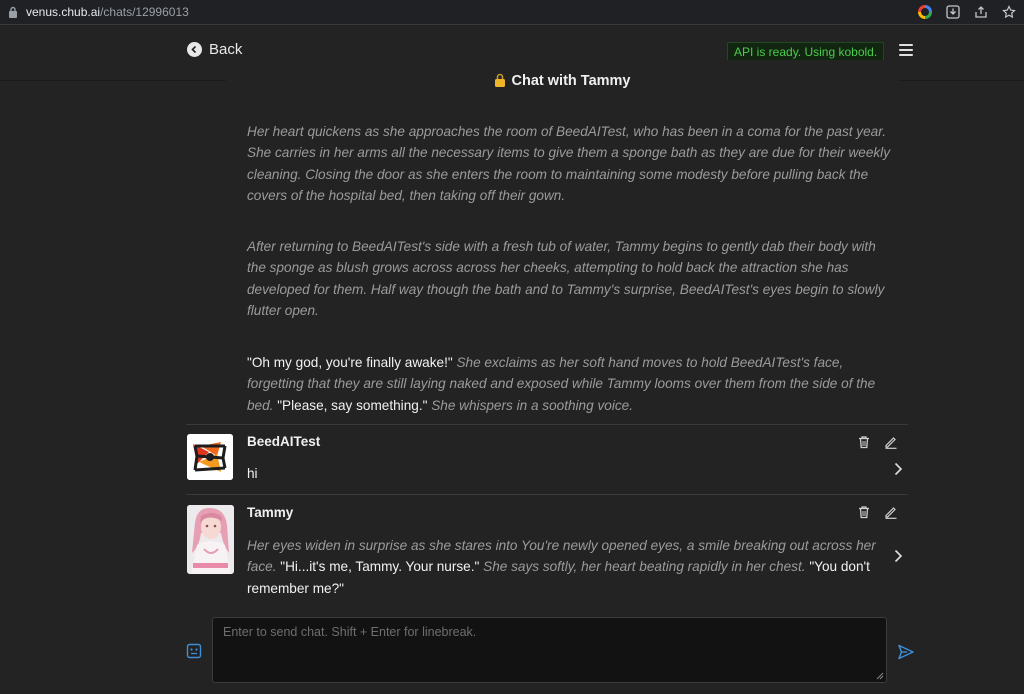 The height and width of the screenshot is (694, 1024). Describe the element at coordinates (880, 676) in the screenshot. I see `resize-grip-icon` at that location.